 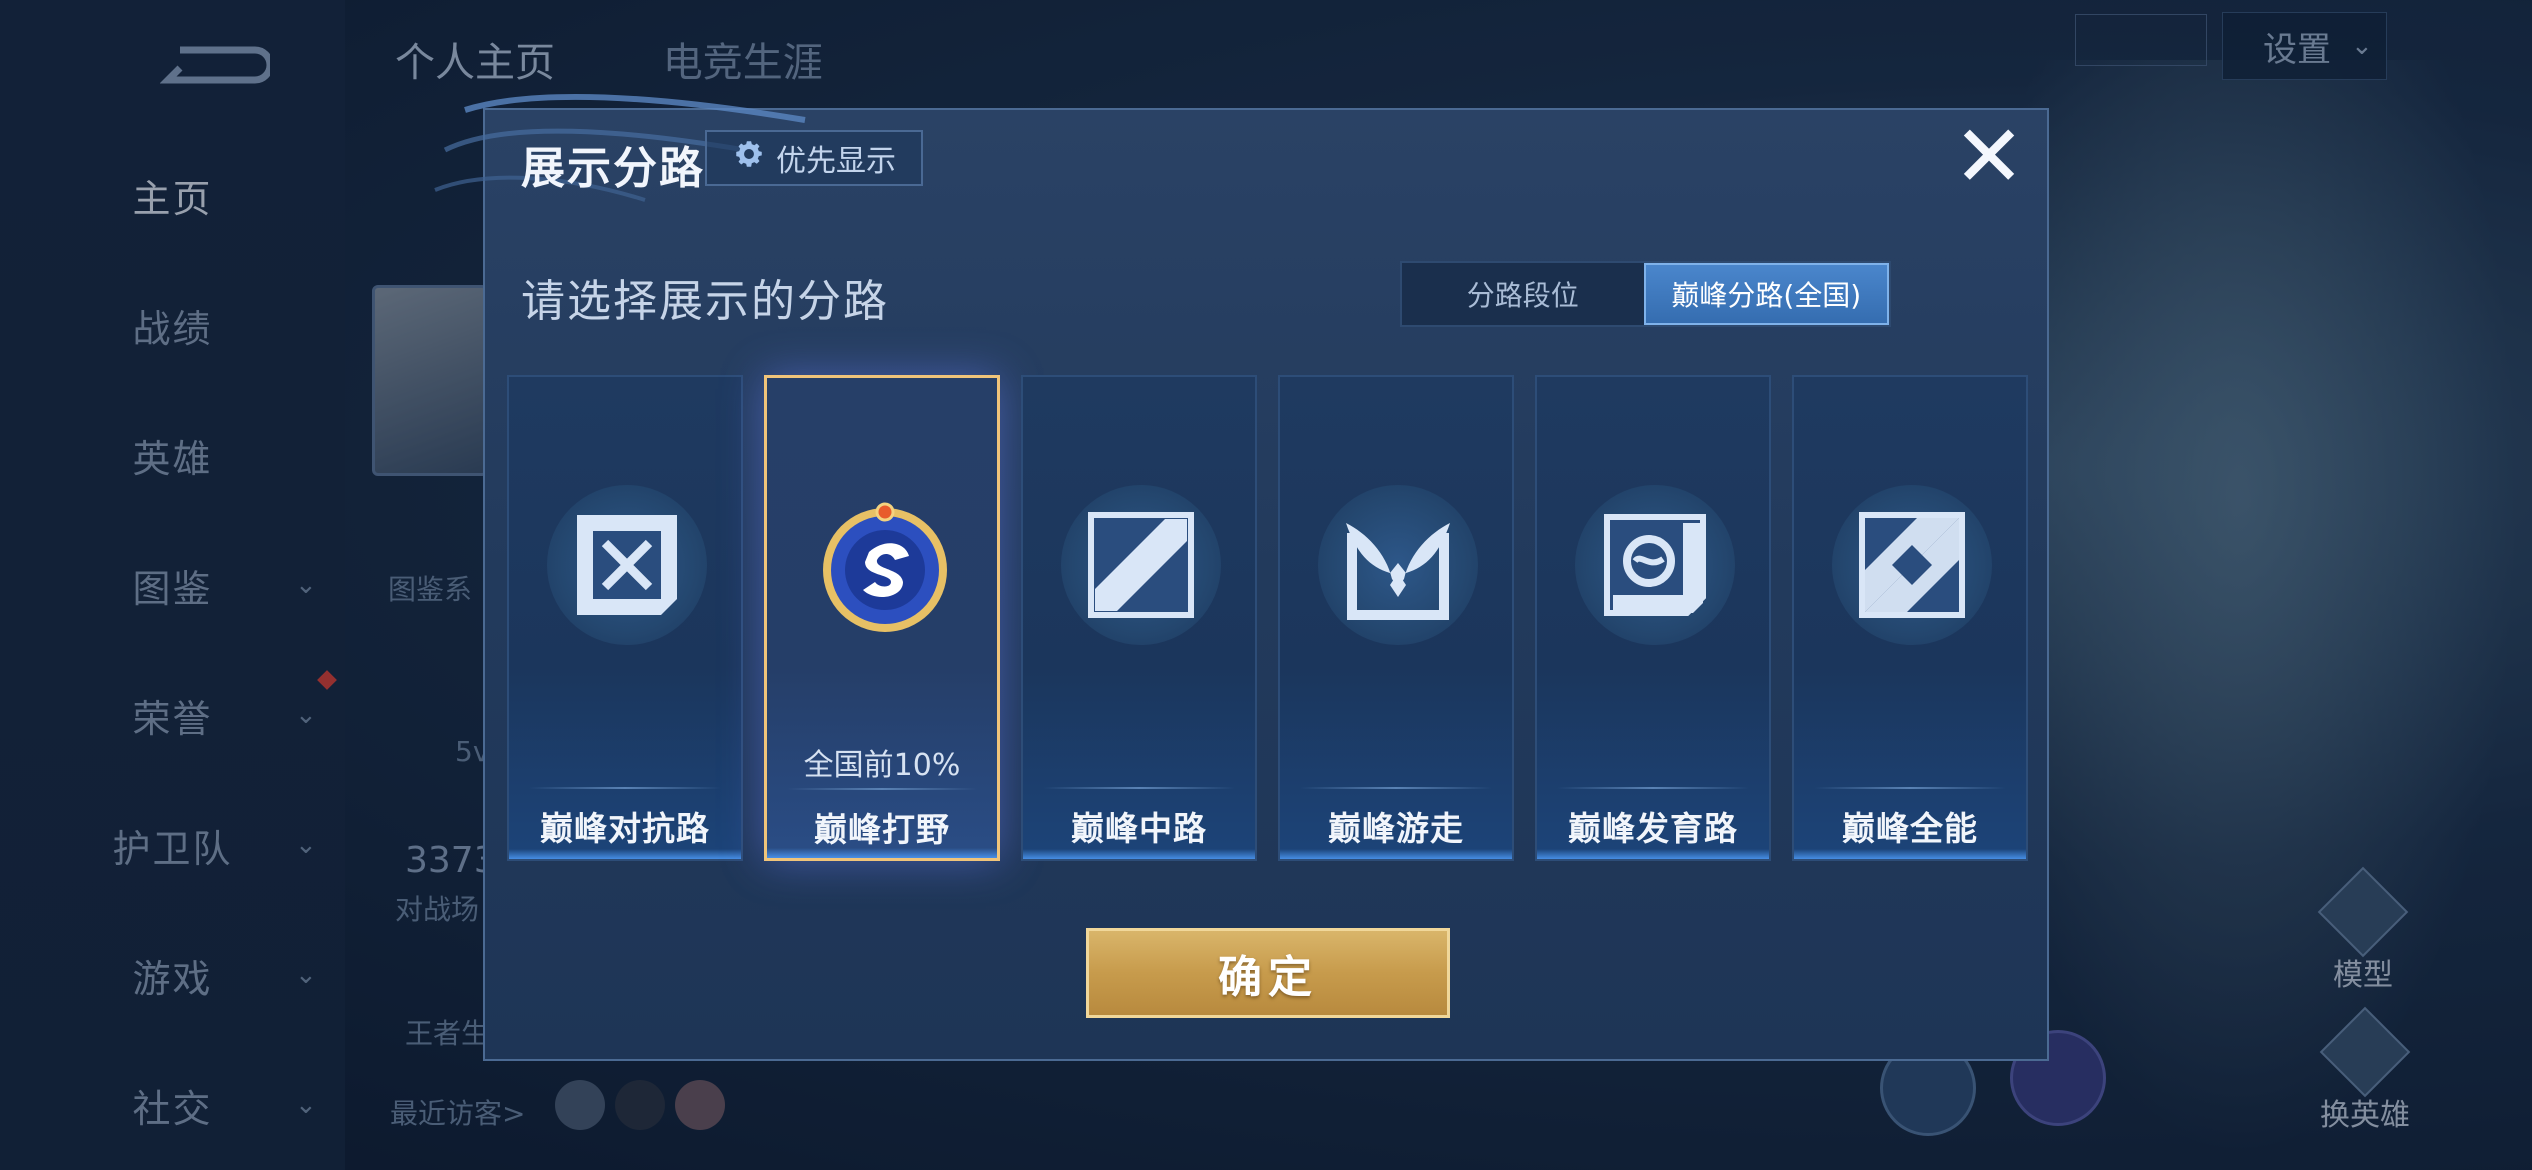 I want to click on lane-card-label: 巅峰中路, so click(x=1139, y=828).